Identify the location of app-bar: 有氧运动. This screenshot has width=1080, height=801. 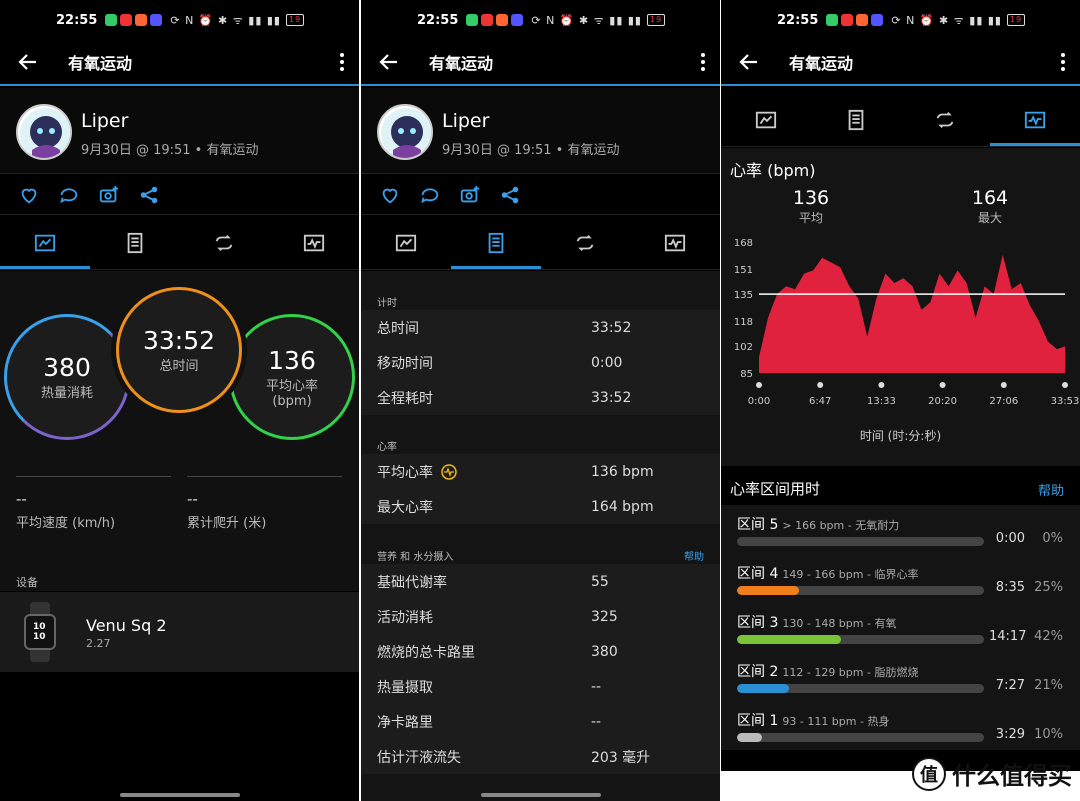
(540, 63).